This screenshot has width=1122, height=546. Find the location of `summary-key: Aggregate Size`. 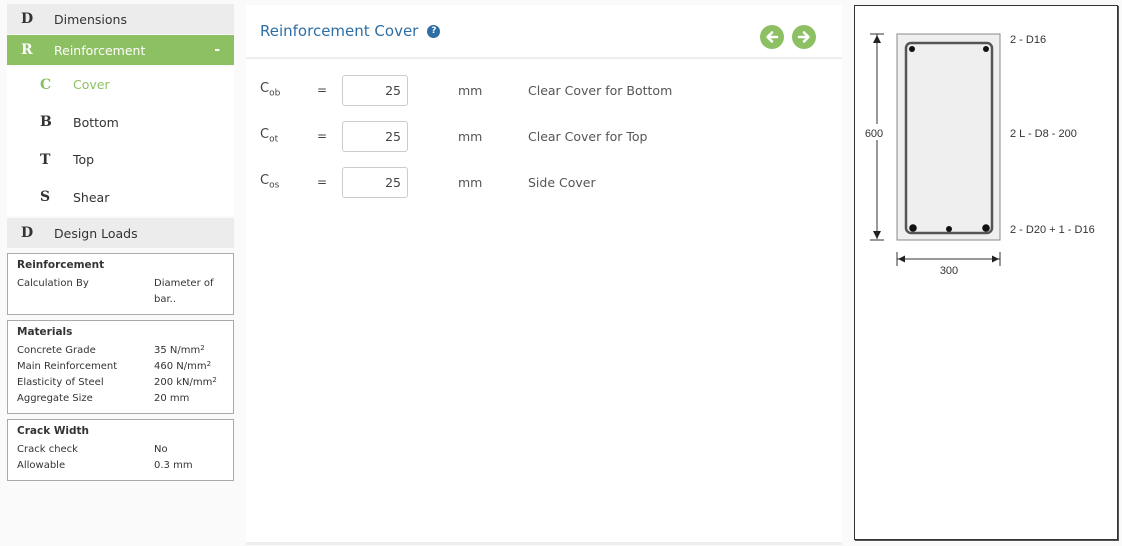

summary-key: Aggregate Size is located at coordinates (55, 398).